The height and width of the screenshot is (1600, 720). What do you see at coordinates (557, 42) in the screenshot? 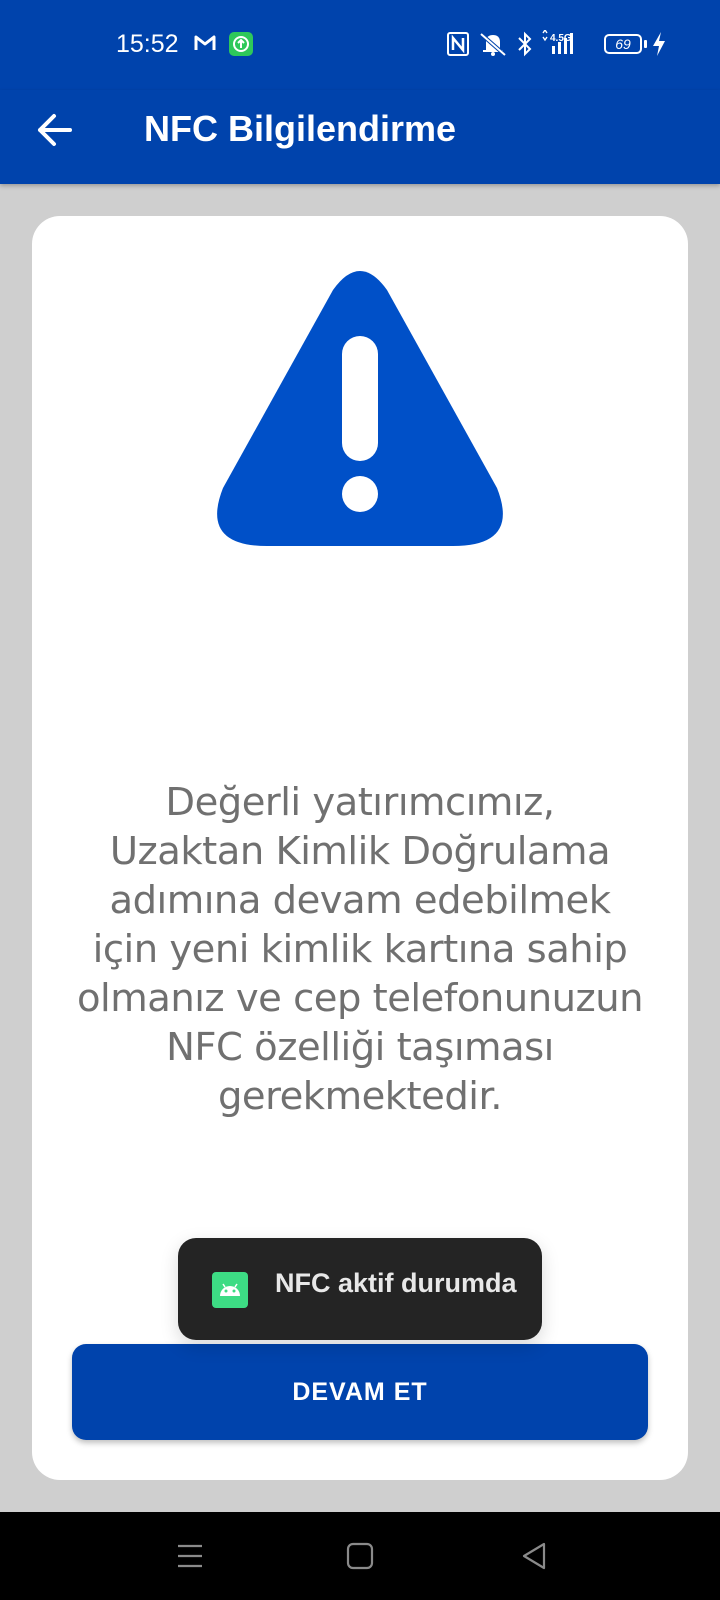
I see `signal-icon: 4.5G` at bounding box center [557, 42].